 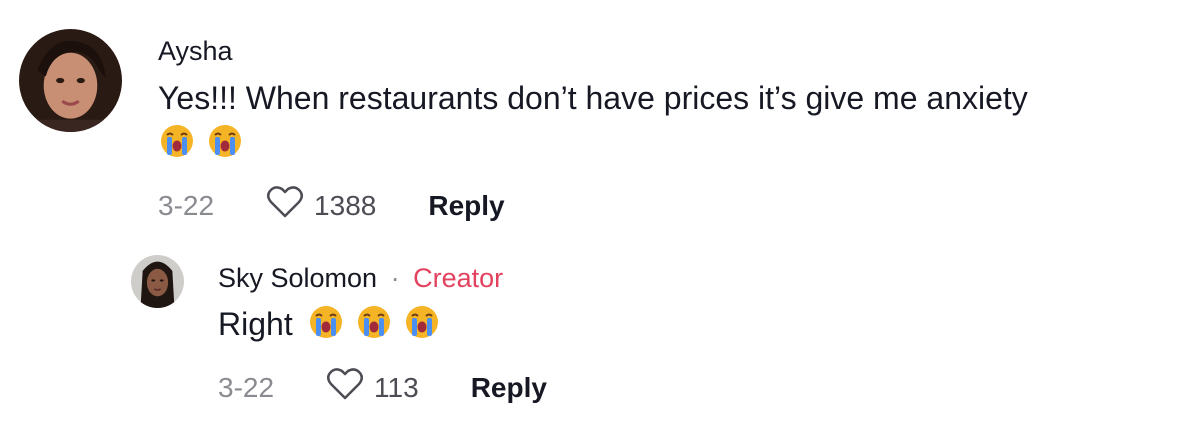 I want to click on reply-date: 3-22, so click(x=246, y=387).